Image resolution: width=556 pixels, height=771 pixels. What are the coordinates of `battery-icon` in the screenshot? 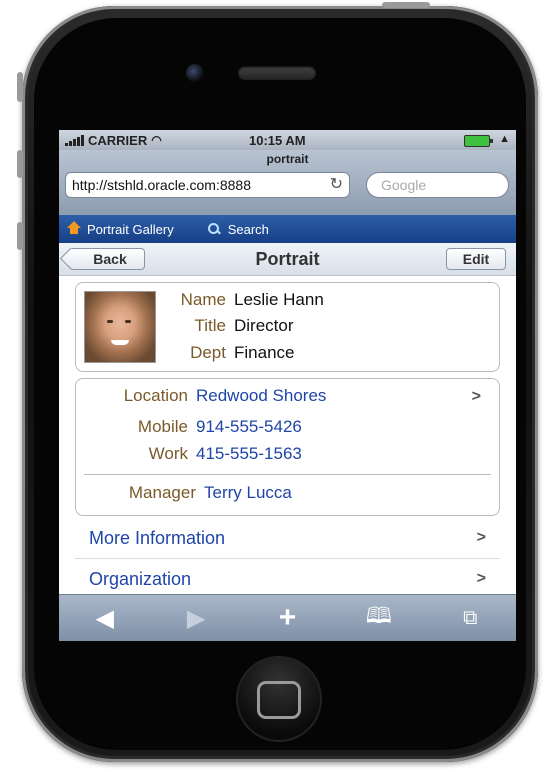 It's located at (478, 141).